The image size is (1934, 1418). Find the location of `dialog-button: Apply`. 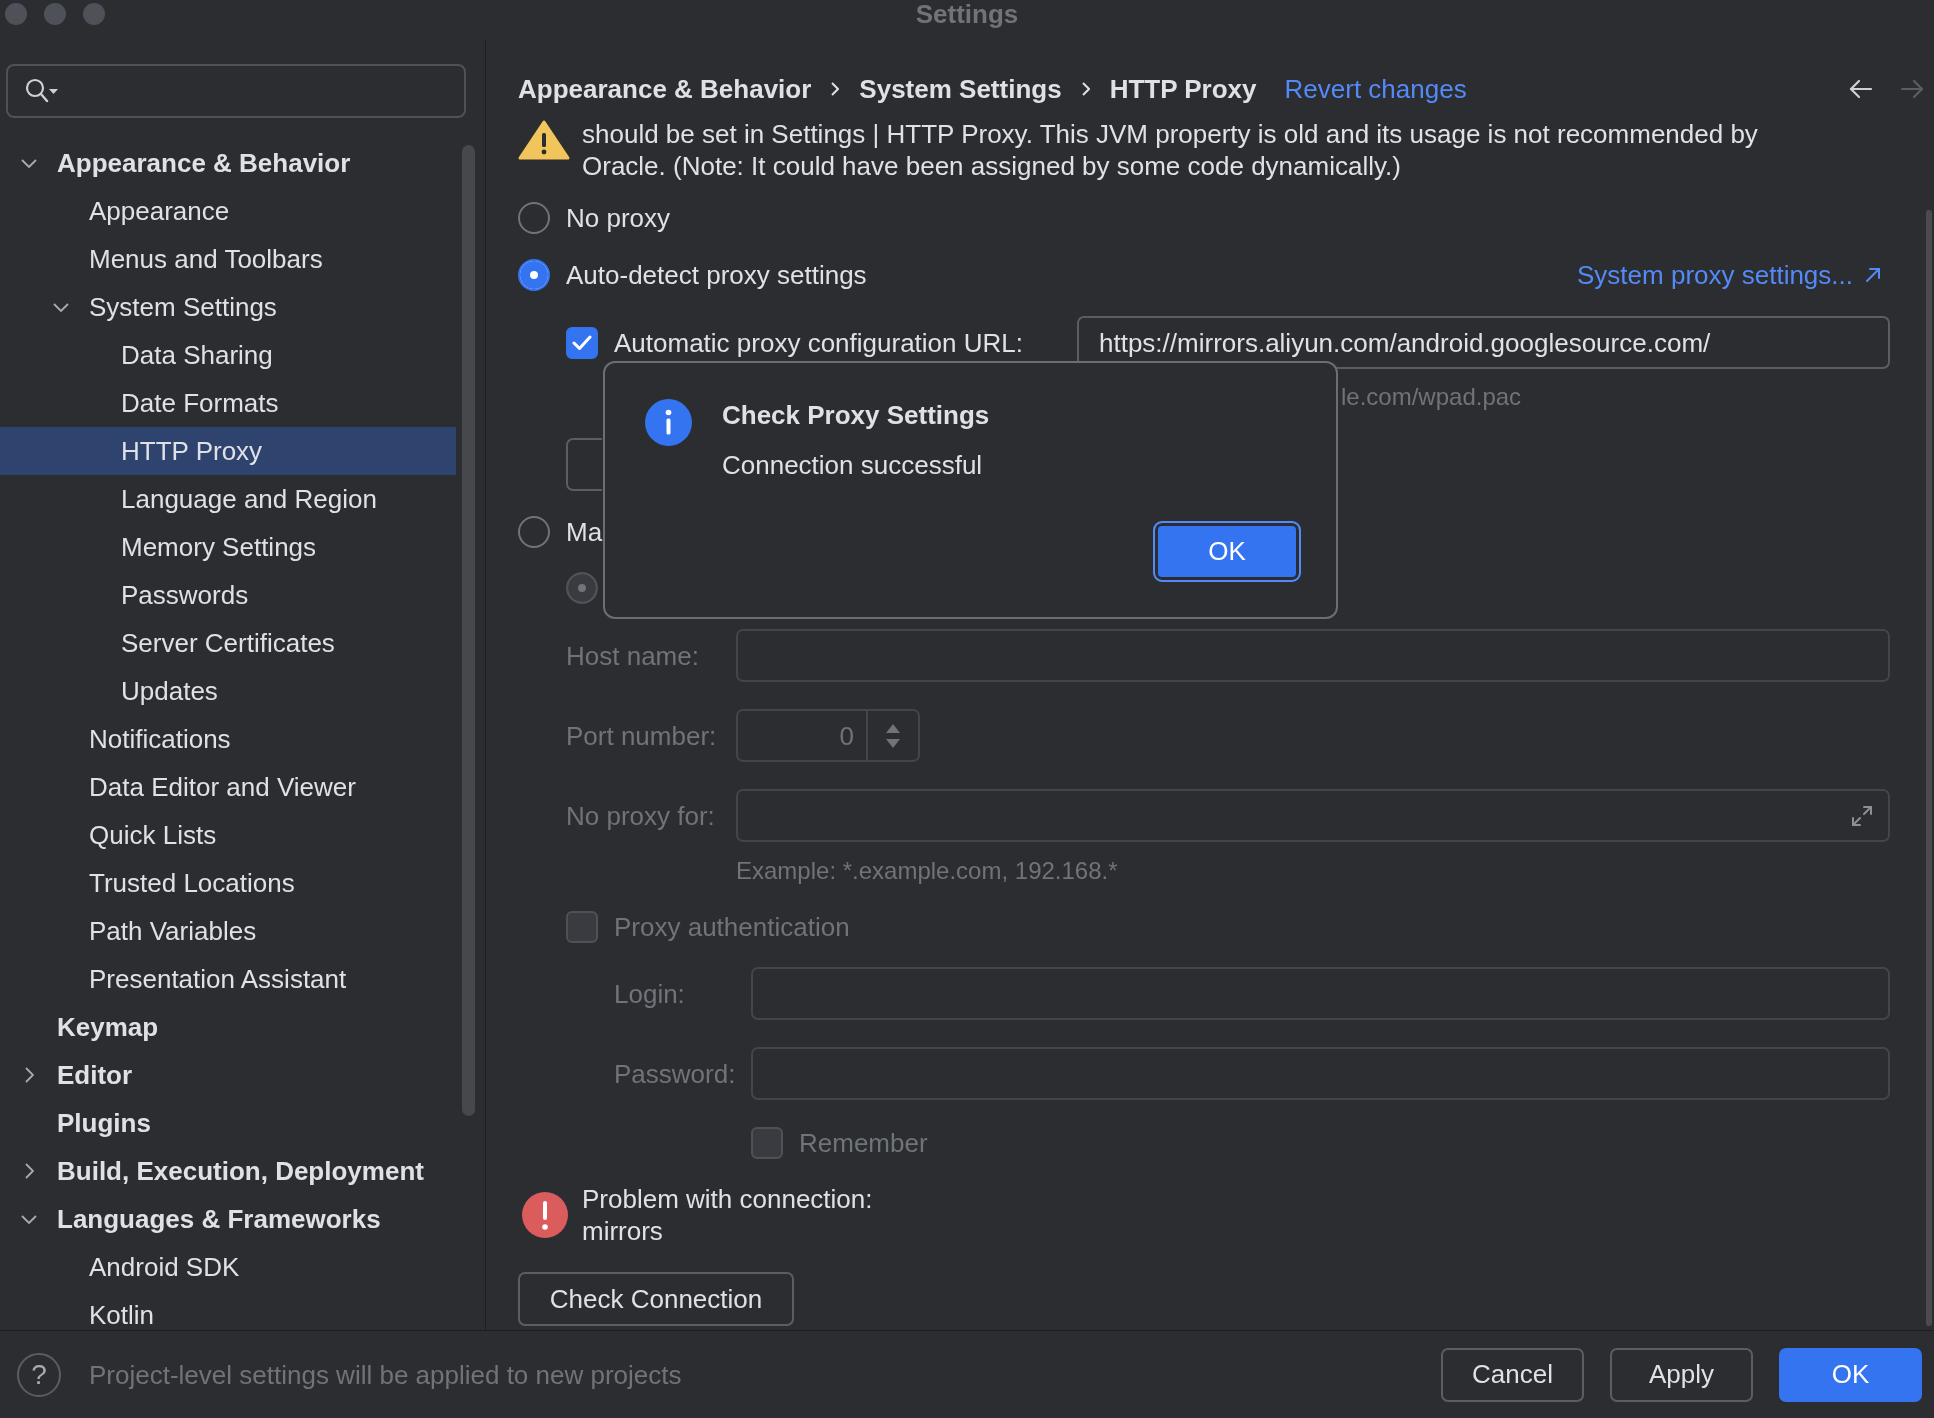

dialog-button: Apply is located at coordinates (1681, 1374).